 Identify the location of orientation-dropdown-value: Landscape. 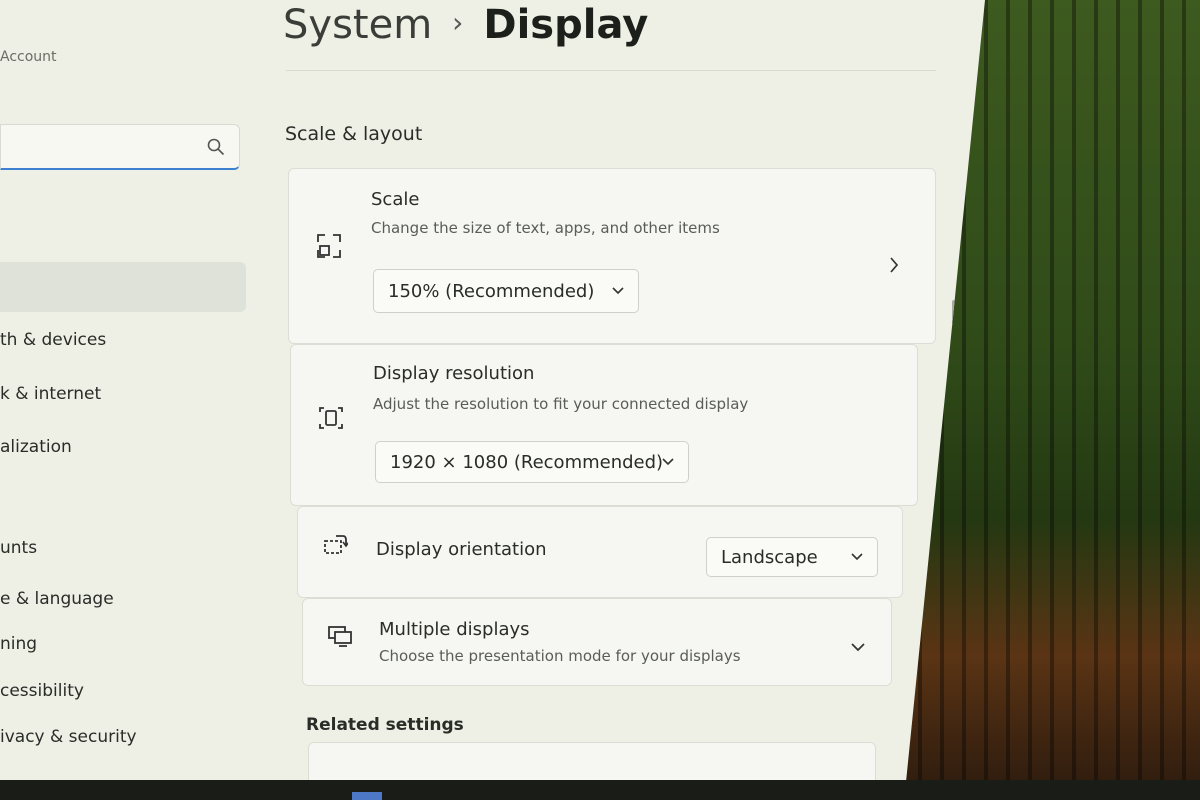
(769, 557).